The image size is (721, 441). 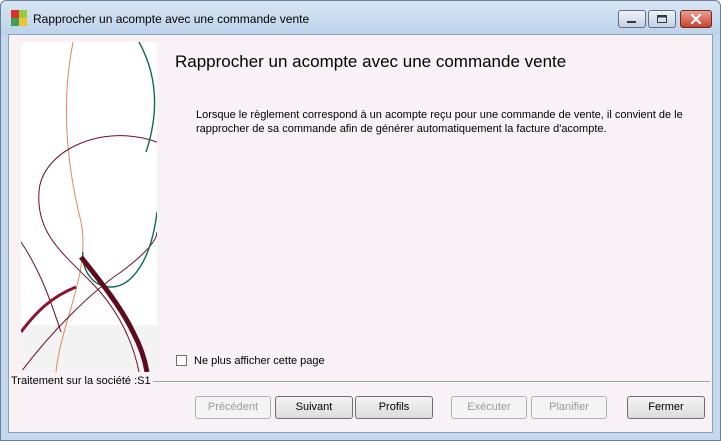 What do you see at coordinates (430, 382) in the screenshot?
I see `separator-line` at bounding box center [430, 382].